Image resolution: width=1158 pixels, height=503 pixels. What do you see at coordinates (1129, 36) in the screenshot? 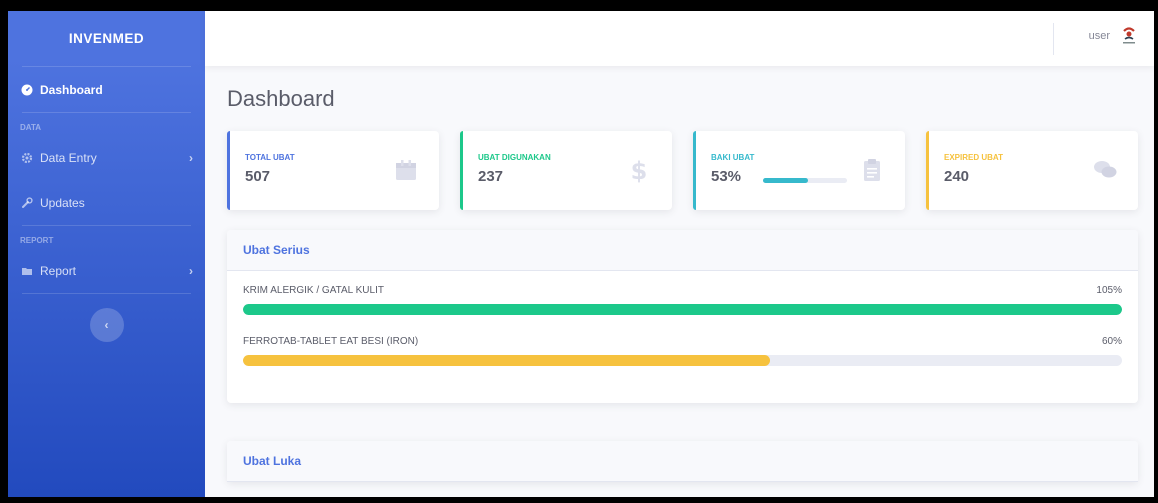
I see `avatar` at bounding box center [1129, 36].